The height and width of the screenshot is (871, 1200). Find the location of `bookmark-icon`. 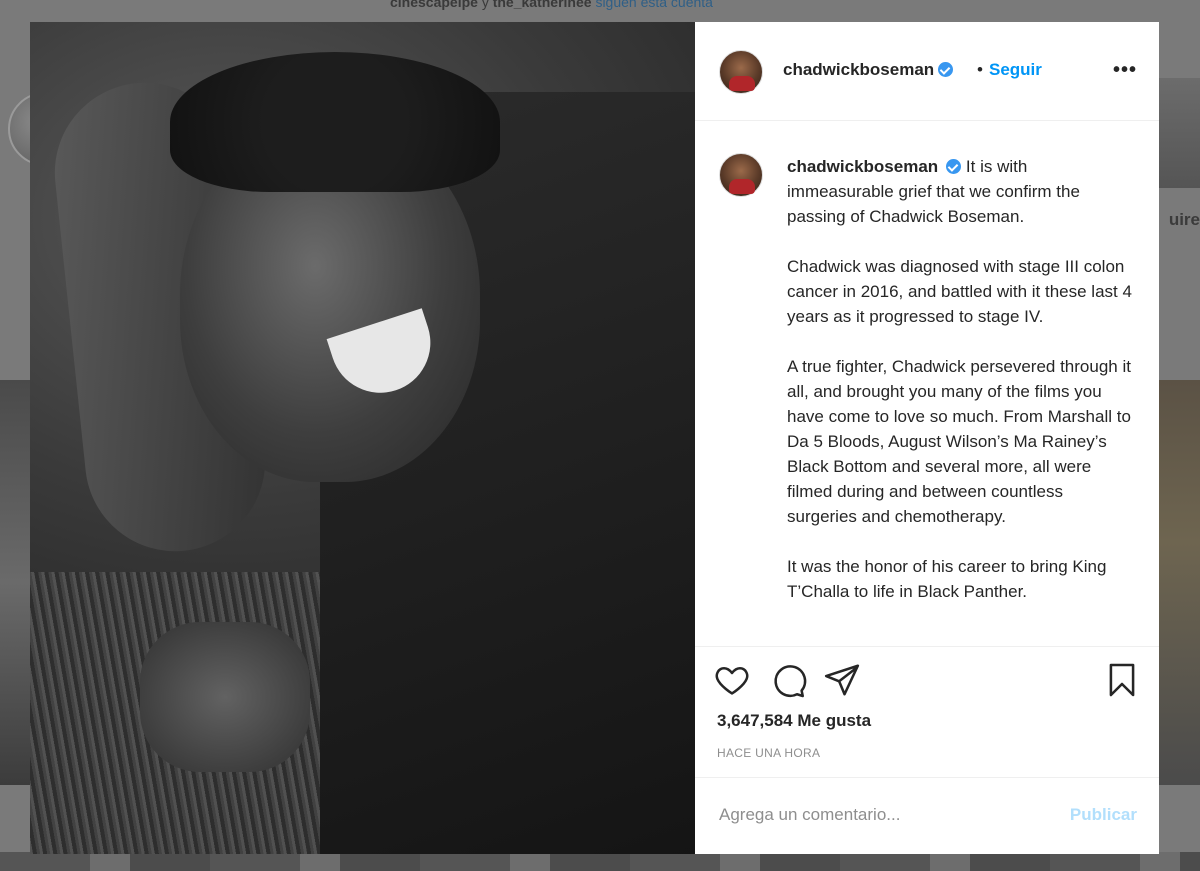

bookmark-icon is located at coordinates (1122, 680).